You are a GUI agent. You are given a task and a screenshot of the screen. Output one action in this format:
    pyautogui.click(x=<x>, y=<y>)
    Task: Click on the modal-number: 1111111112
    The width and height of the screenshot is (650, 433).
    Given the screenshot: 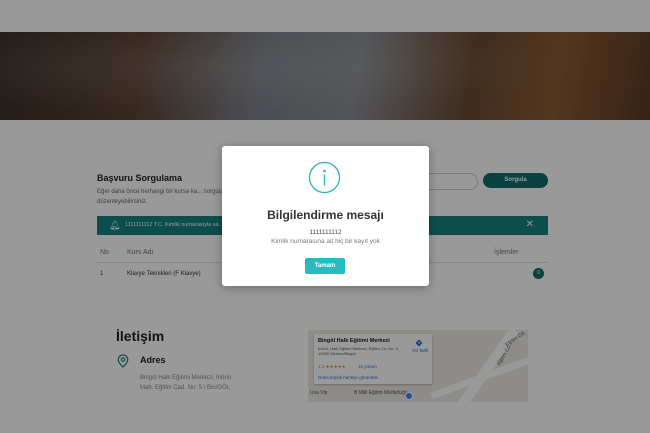 What is the action you would take?
    pyautogui.click(x=325, y=232)
    